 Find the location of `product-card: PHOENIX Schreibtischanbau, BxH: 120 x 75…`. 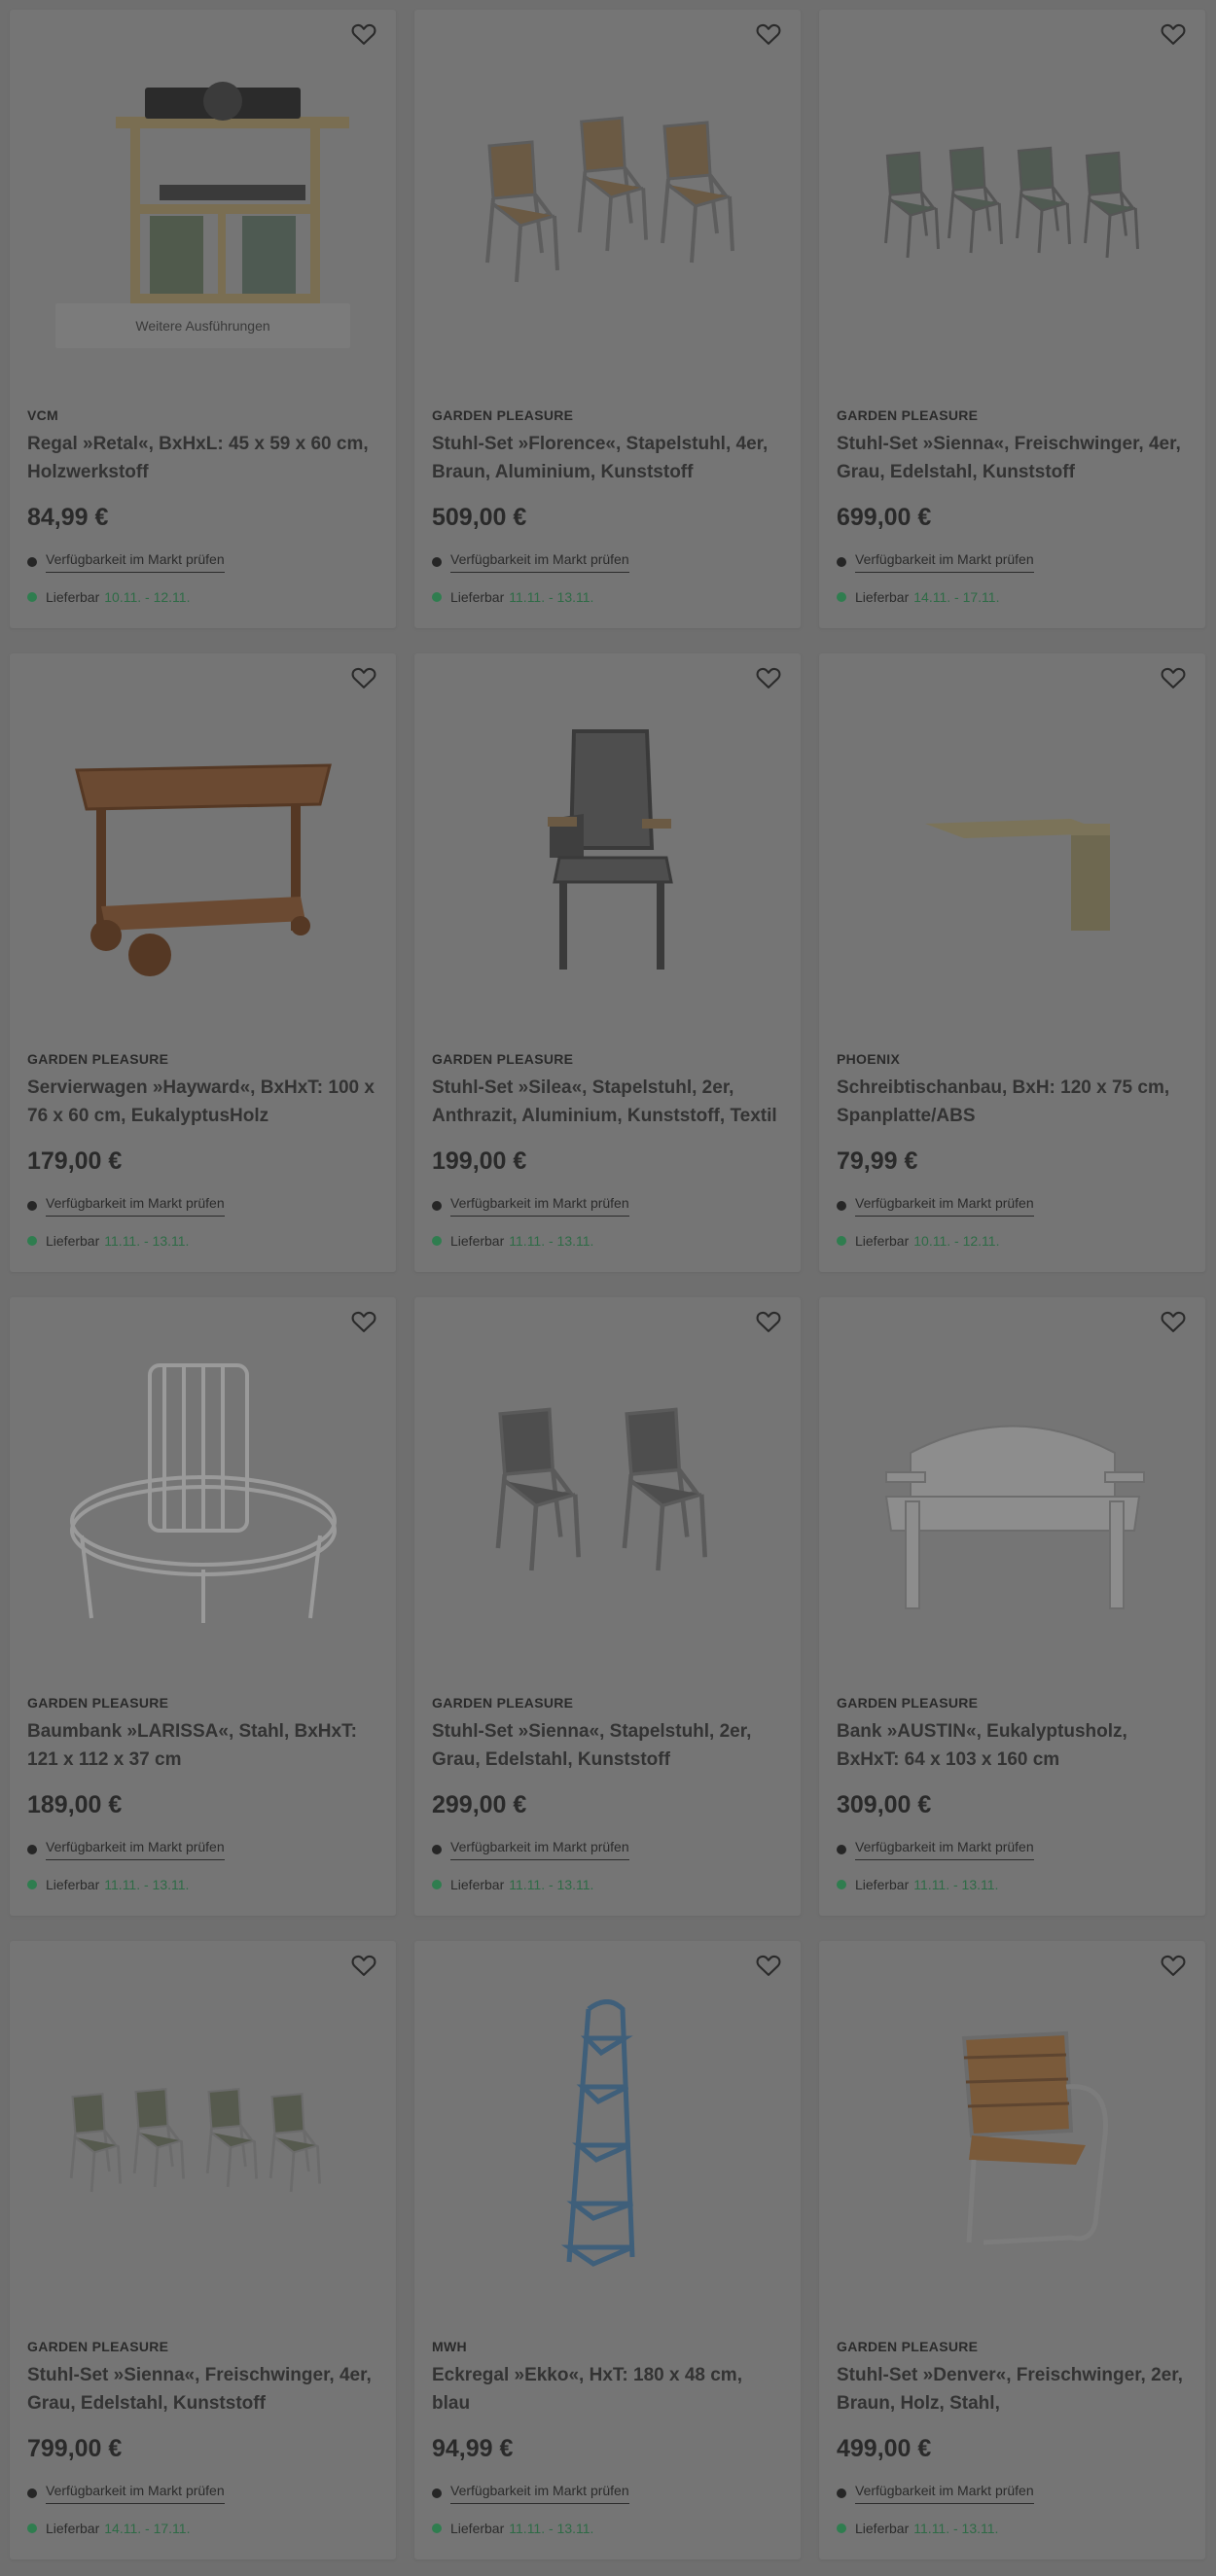

product-card: PHOENIX Schreibtischanbau, BxH: 120 x 75… is located at coordinates (1012, 962).